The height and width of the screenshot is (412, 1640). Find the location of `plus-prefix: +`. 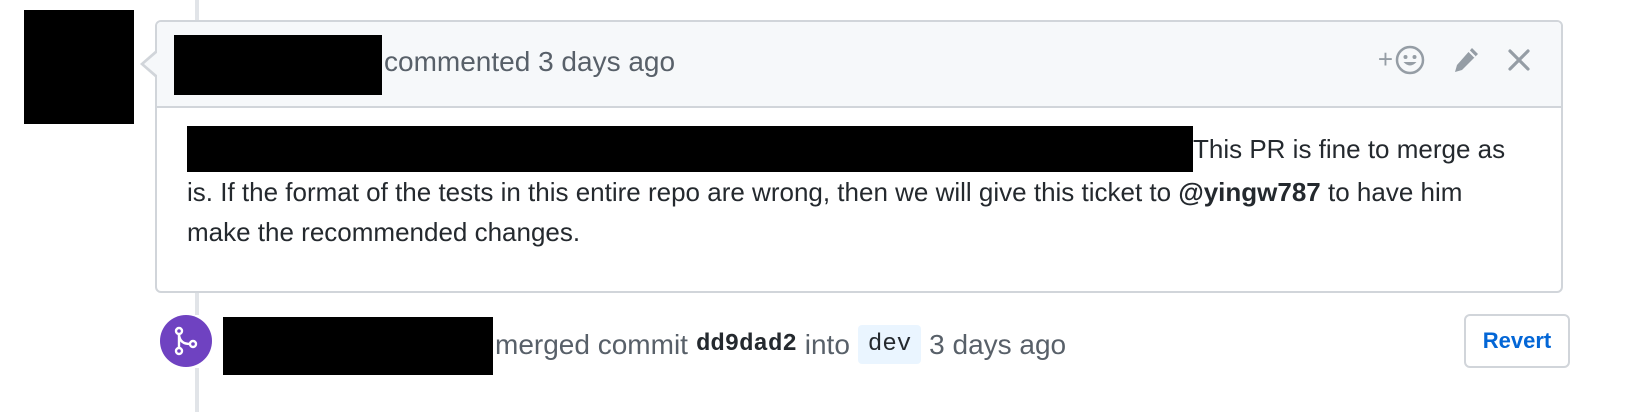

plus-prefix: + is located at coordinates (1385, 59).